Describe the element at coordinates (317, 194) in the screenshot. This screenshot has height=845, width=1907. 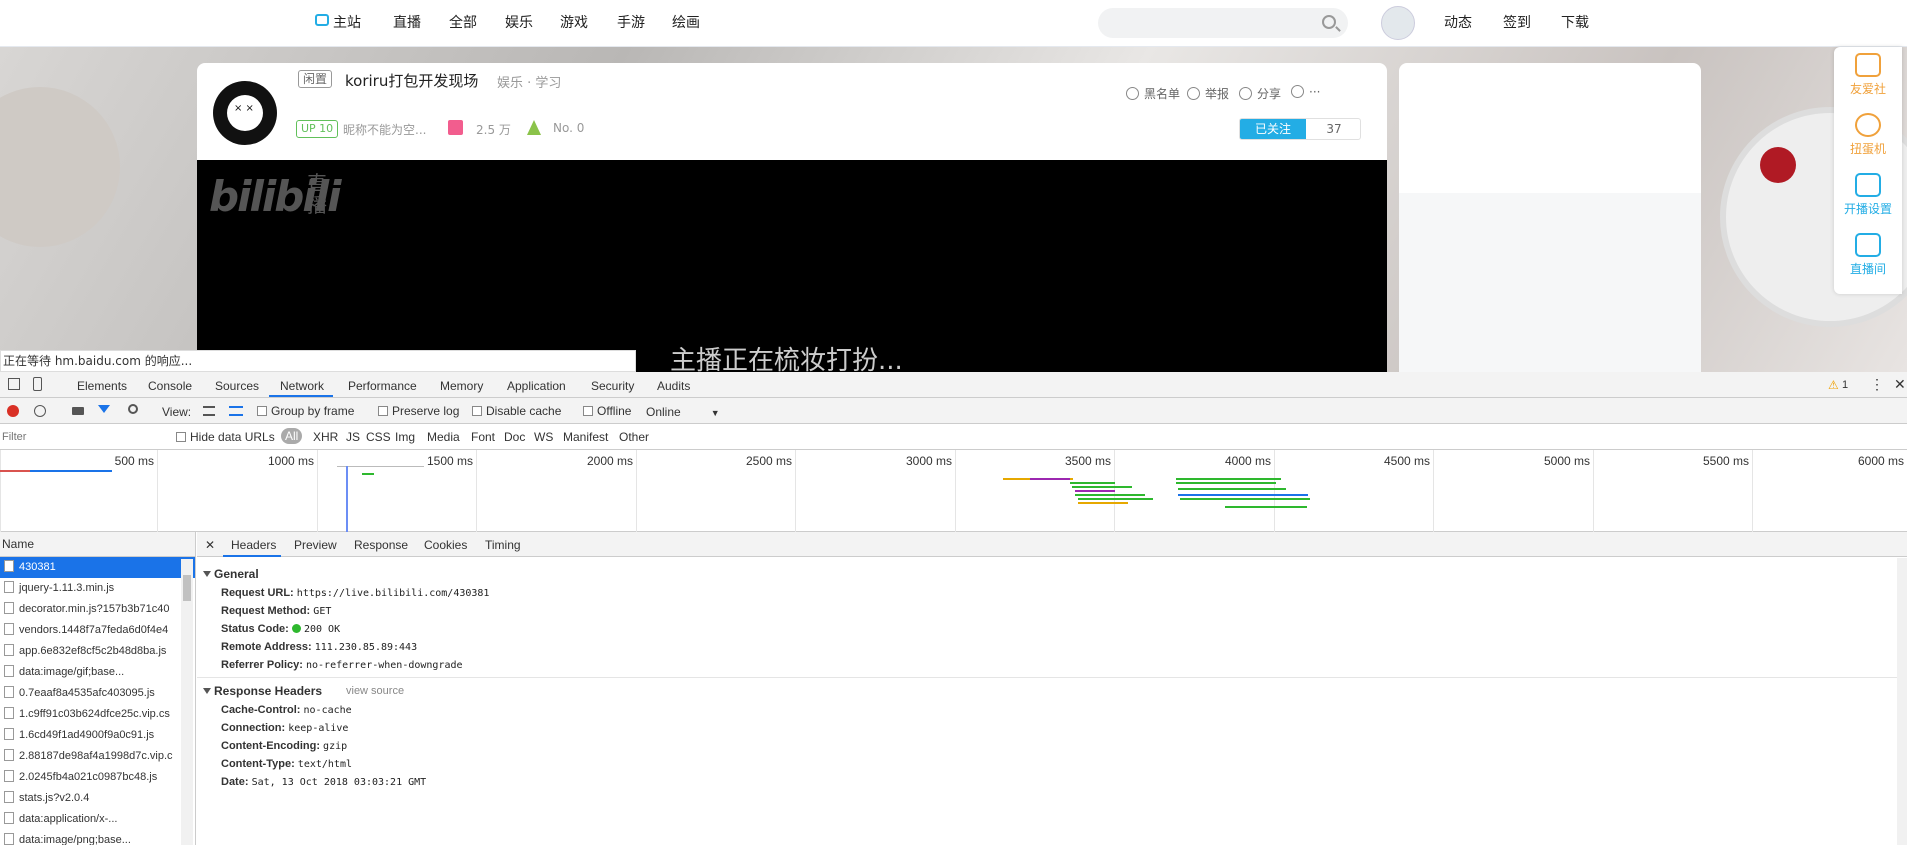
I see `bilibili-live-logo-text: 直播` at that location.